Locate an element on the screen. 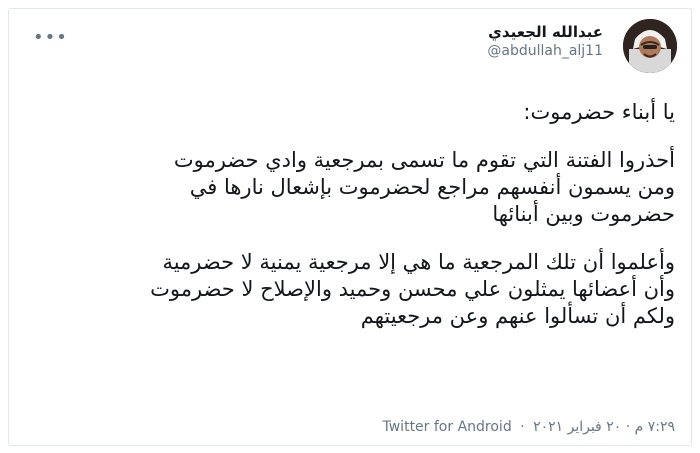 This screenshot has height=453, width=700. tweet-author: عبدالله الجعيدي @abdullah_alj11 is located at coordinates (545, 41).